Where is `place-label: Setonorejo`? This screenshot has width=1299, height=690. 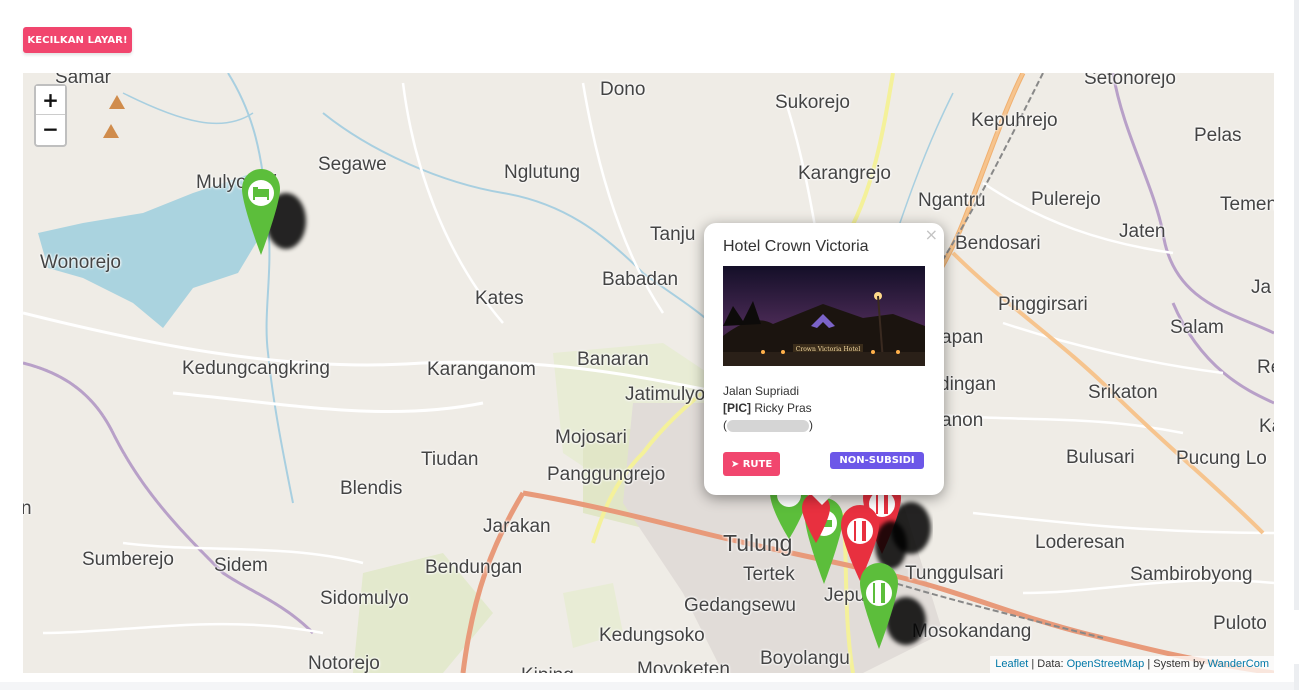
place-label: Setonorejo is located at coordinates (1130, 81).